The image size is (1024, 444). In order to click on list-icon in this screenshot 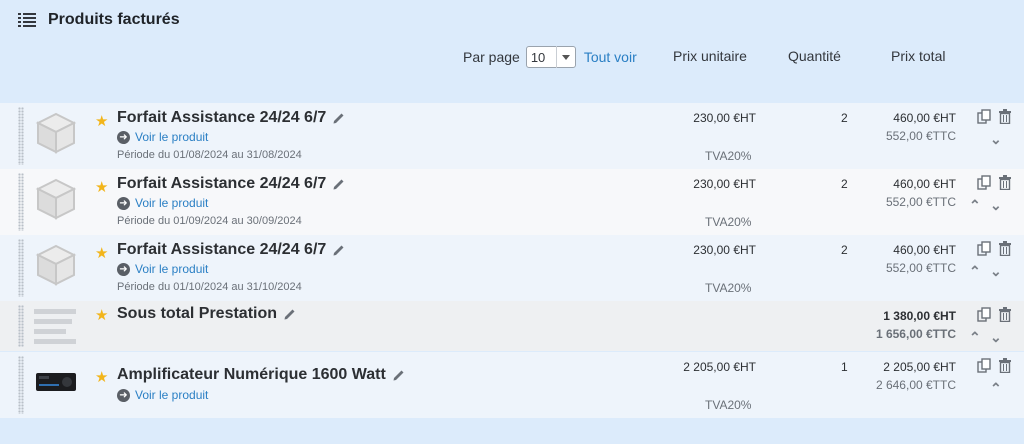, I will do `click(27, 20)`.